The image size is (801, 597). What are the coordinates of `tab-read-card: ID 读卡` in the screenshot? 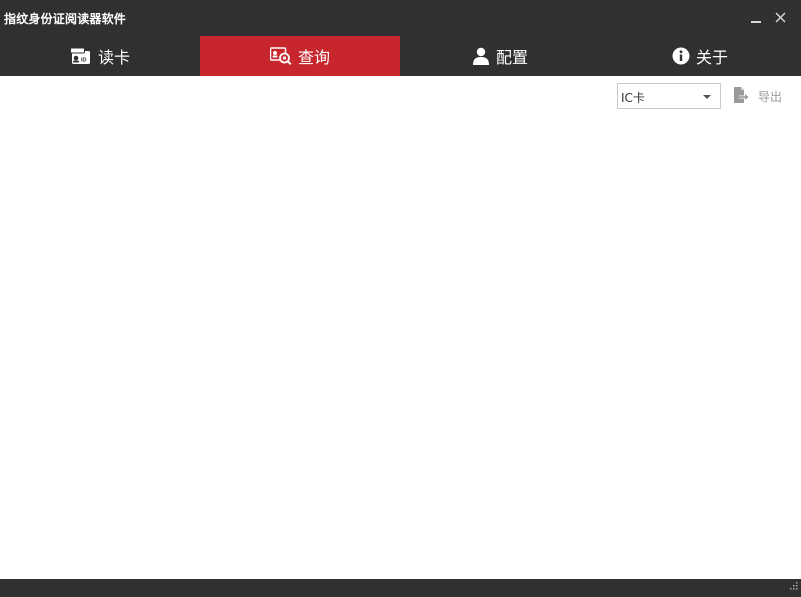 It's located at (100, 56).